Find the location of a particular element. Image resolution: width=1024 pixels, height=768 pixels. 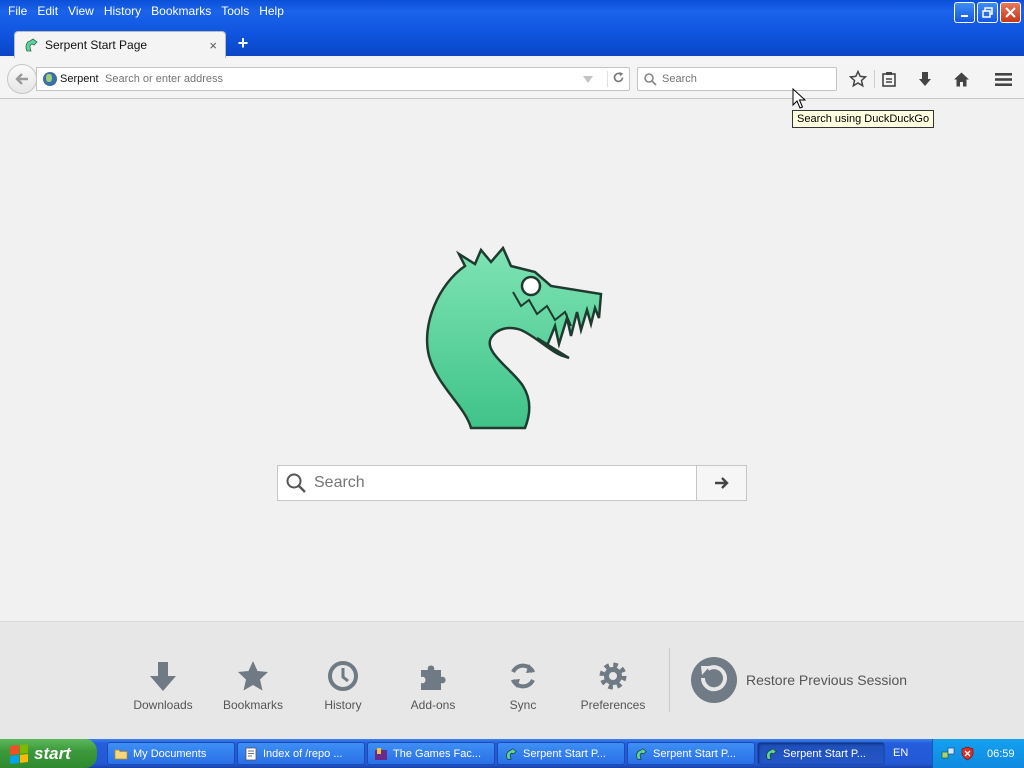

site-identity-label: Serpent is located at coordinates (79, 79).